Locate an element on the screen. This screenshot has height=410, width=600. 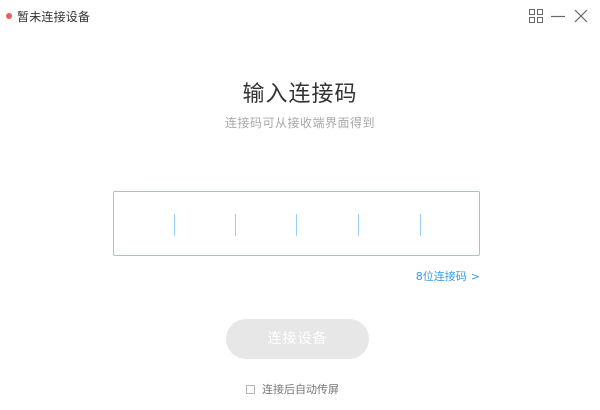
auto-cast-checkbox is located at coordinates (250, 389).